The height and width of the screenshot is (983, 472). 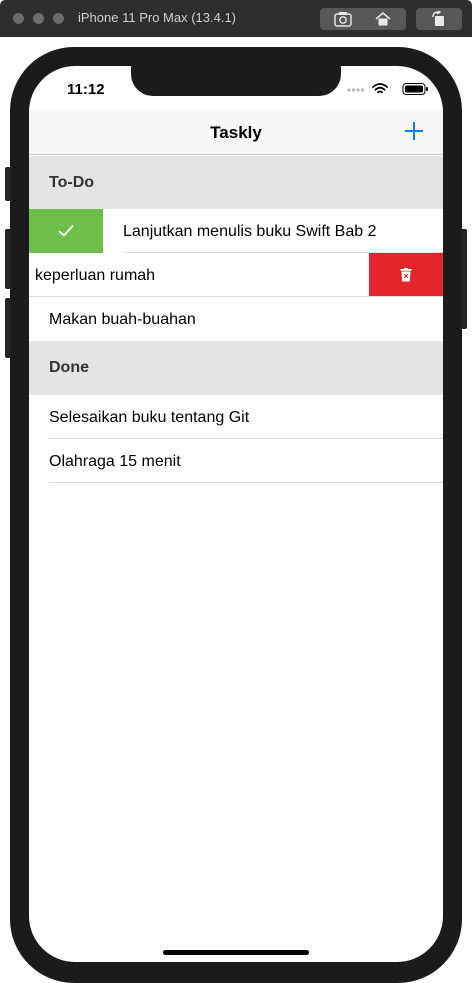 What do you see at coordinates (115, 461) in the screenshot?
I see `task-label: Olahraga 15 menit` at bounding box center [115, 461].